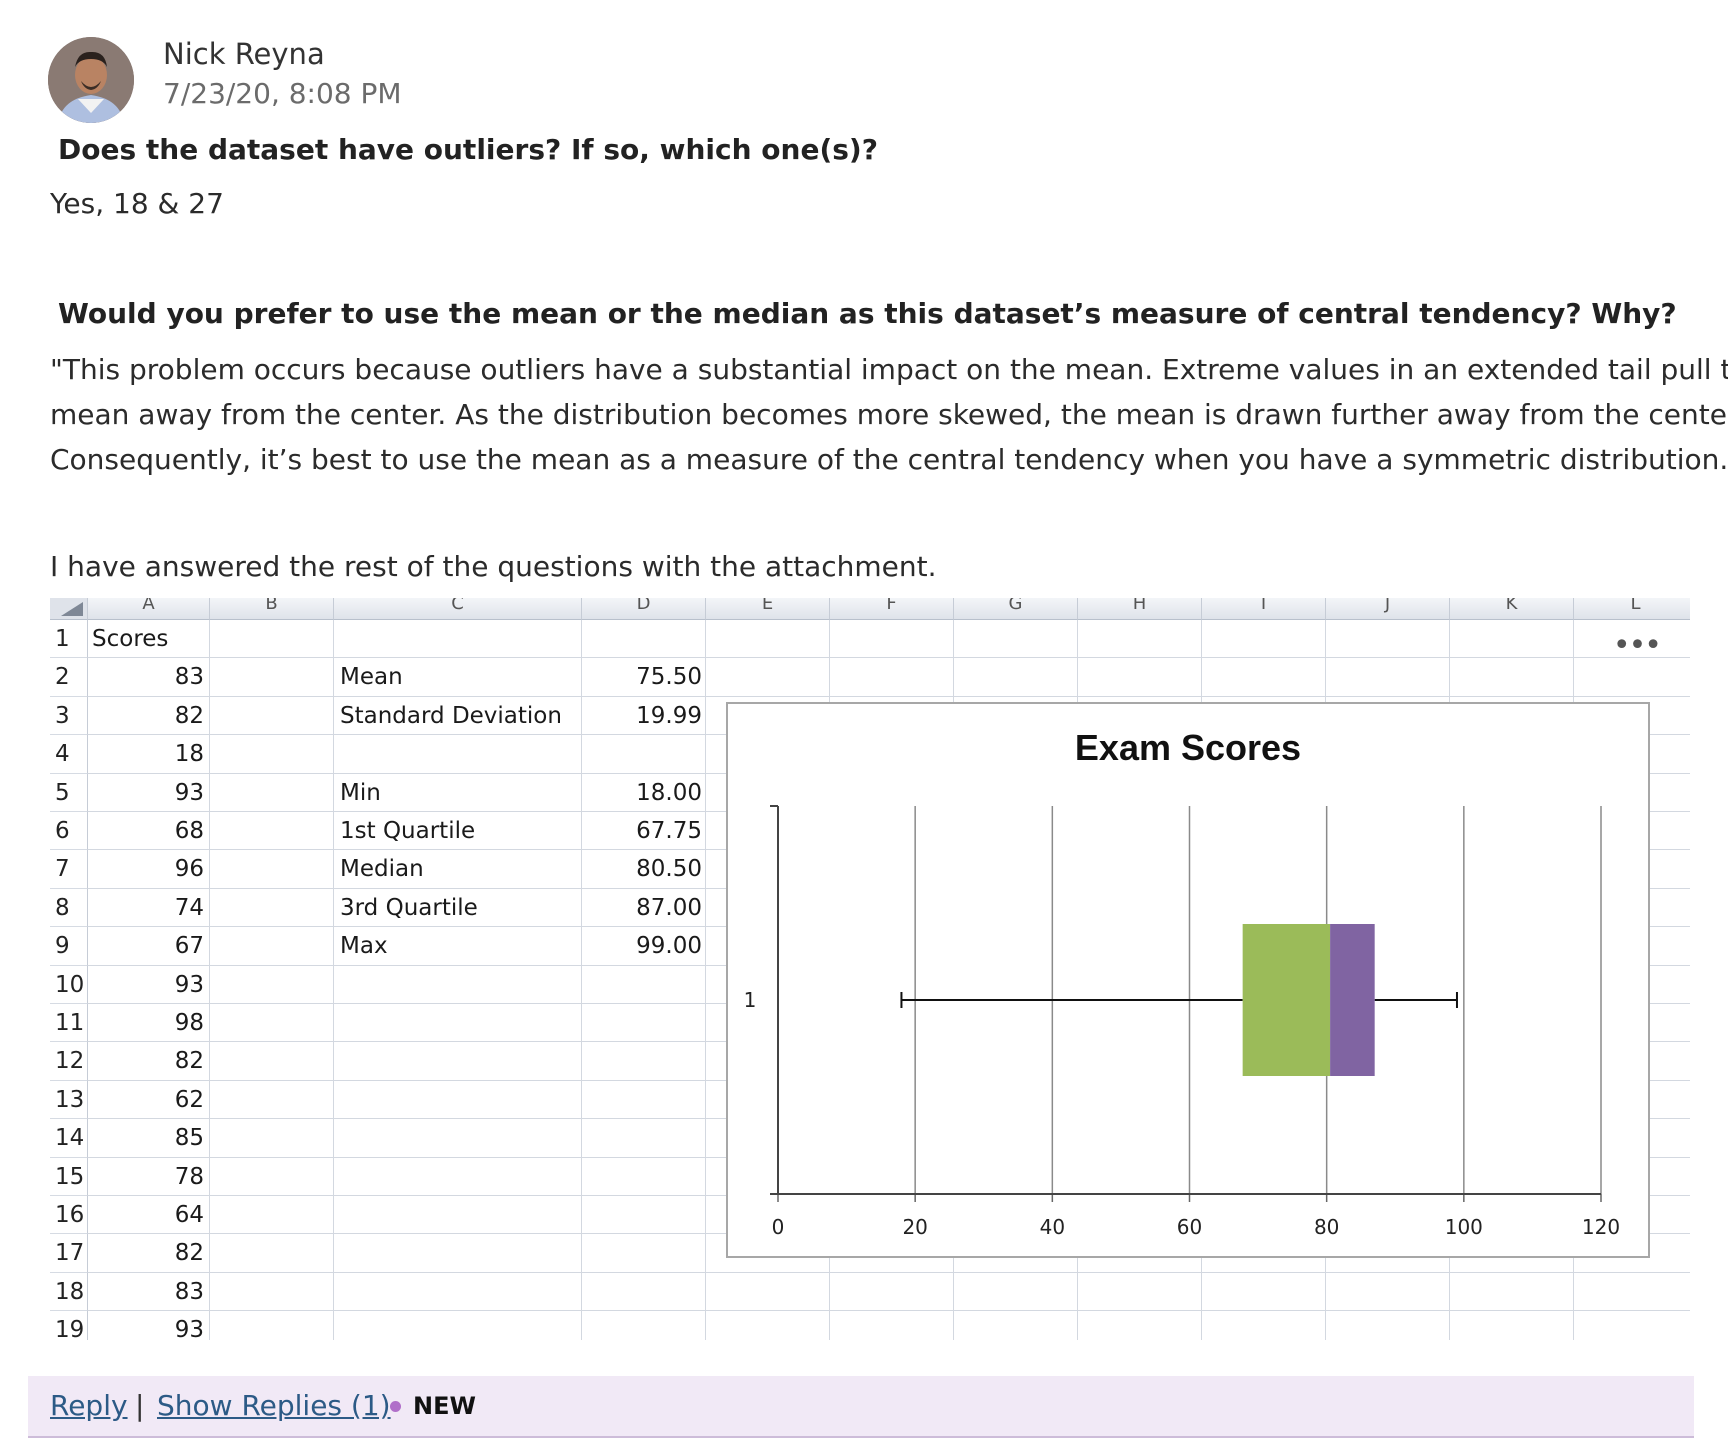  What do you see at coordinates (644, 793) in the screenshot?
I see `cell-stat-value: 18.00` at bounding box center [644, 793].